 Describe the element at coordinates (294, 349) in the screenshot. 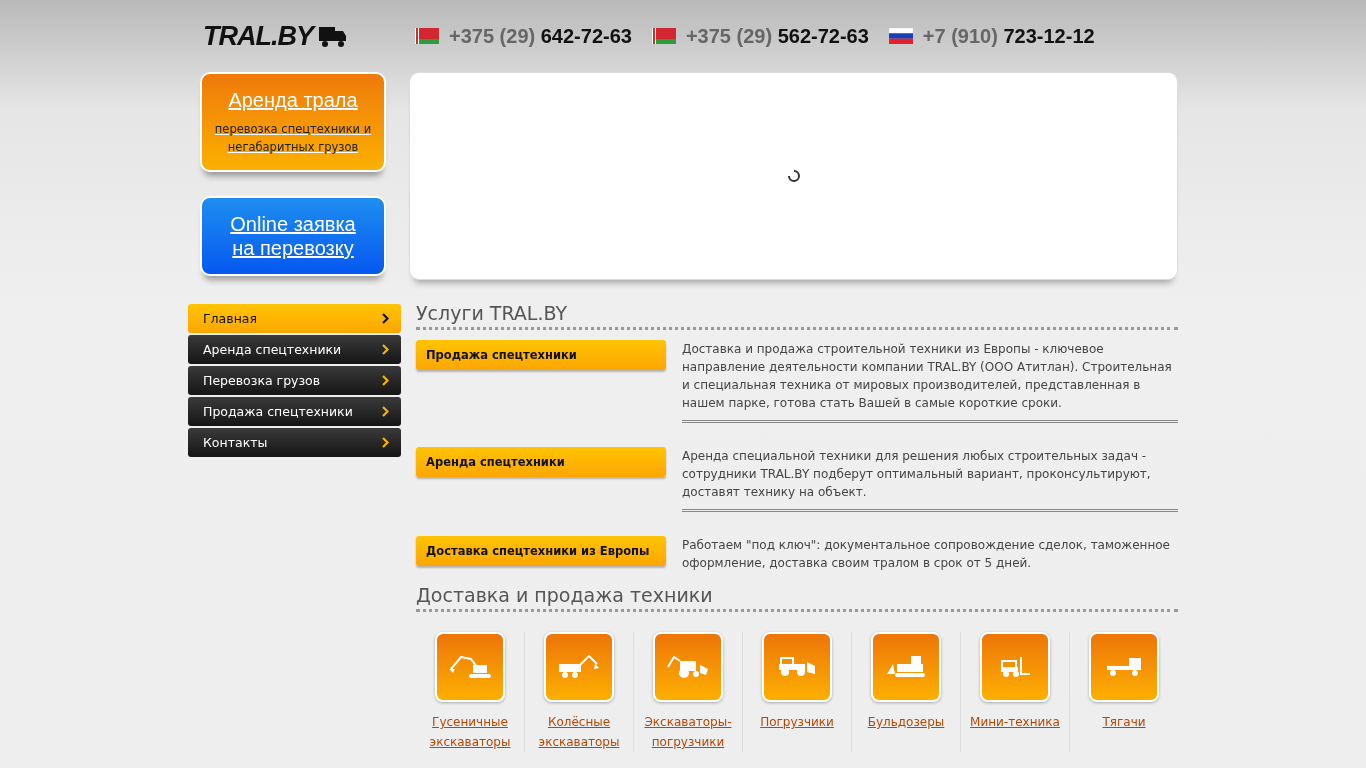

I see `menu-item: Аренда спецтехники` at that location.